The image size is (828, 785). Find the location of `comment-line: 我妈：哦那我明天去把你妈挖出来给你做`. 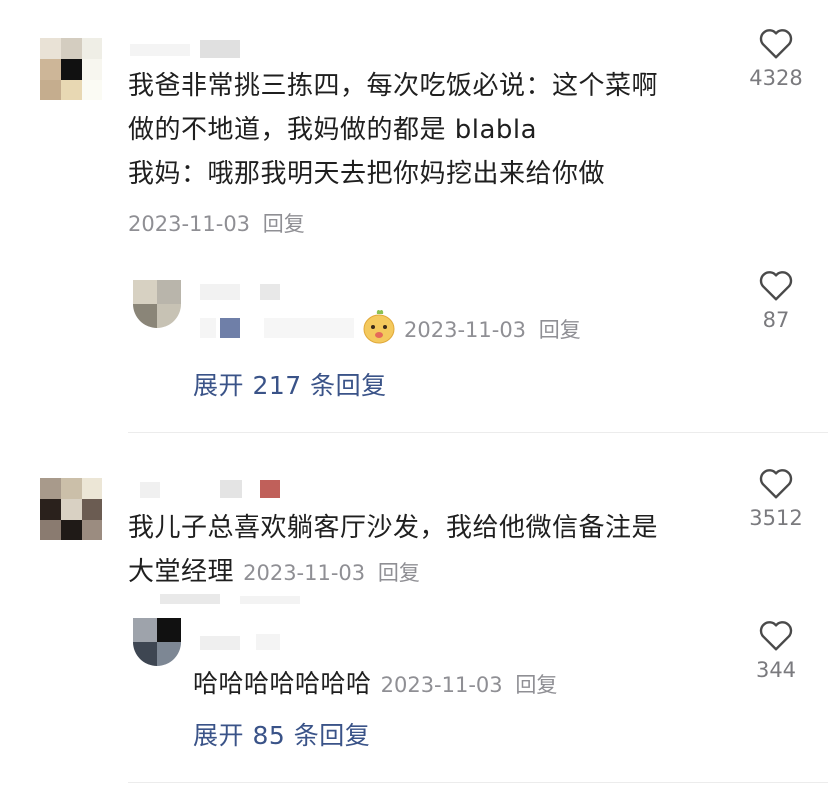

comment-line: 我妈：哦那我明天去把你妈挖出来给你做 is located at coordinates (367, 174).